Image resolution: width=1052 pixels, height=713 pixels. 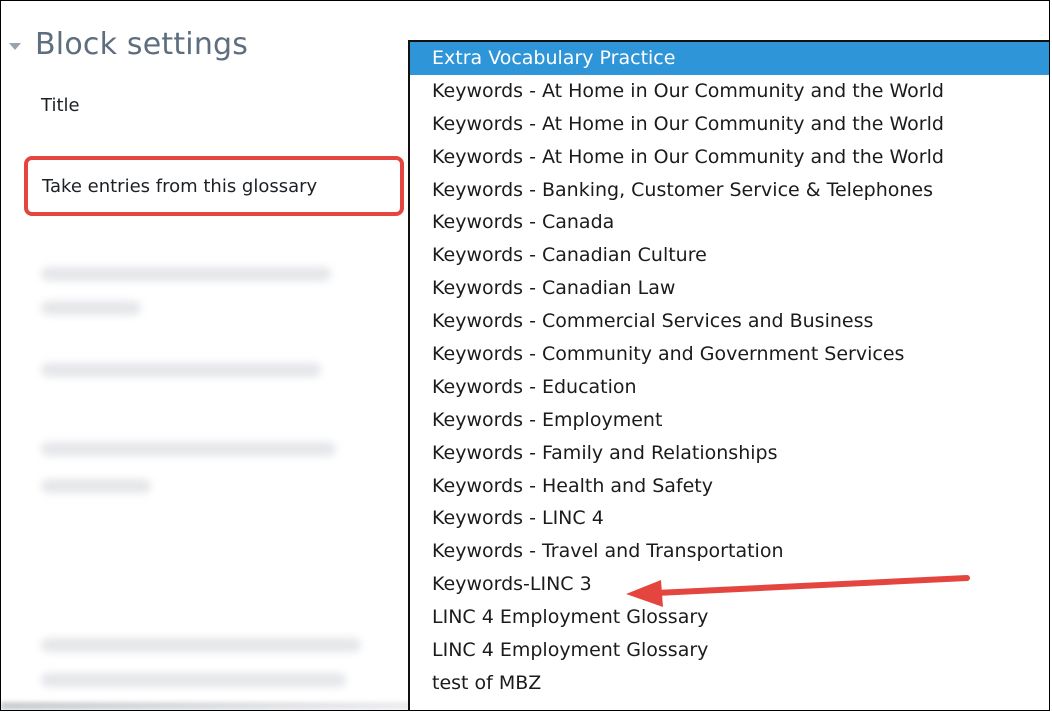 I want to click on glossary-option: Keywords - Canadian Law, so click(x=729, y=288).